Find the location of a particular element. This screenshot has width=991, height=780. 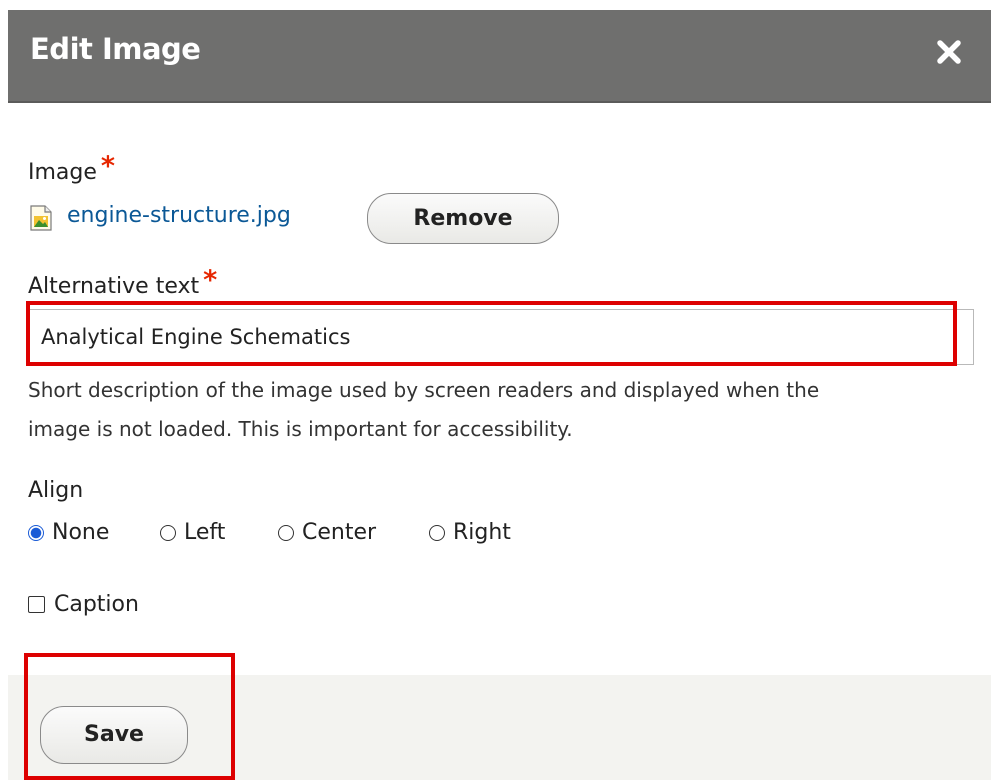

radio-label: Center is located at coordinates (339, 532).